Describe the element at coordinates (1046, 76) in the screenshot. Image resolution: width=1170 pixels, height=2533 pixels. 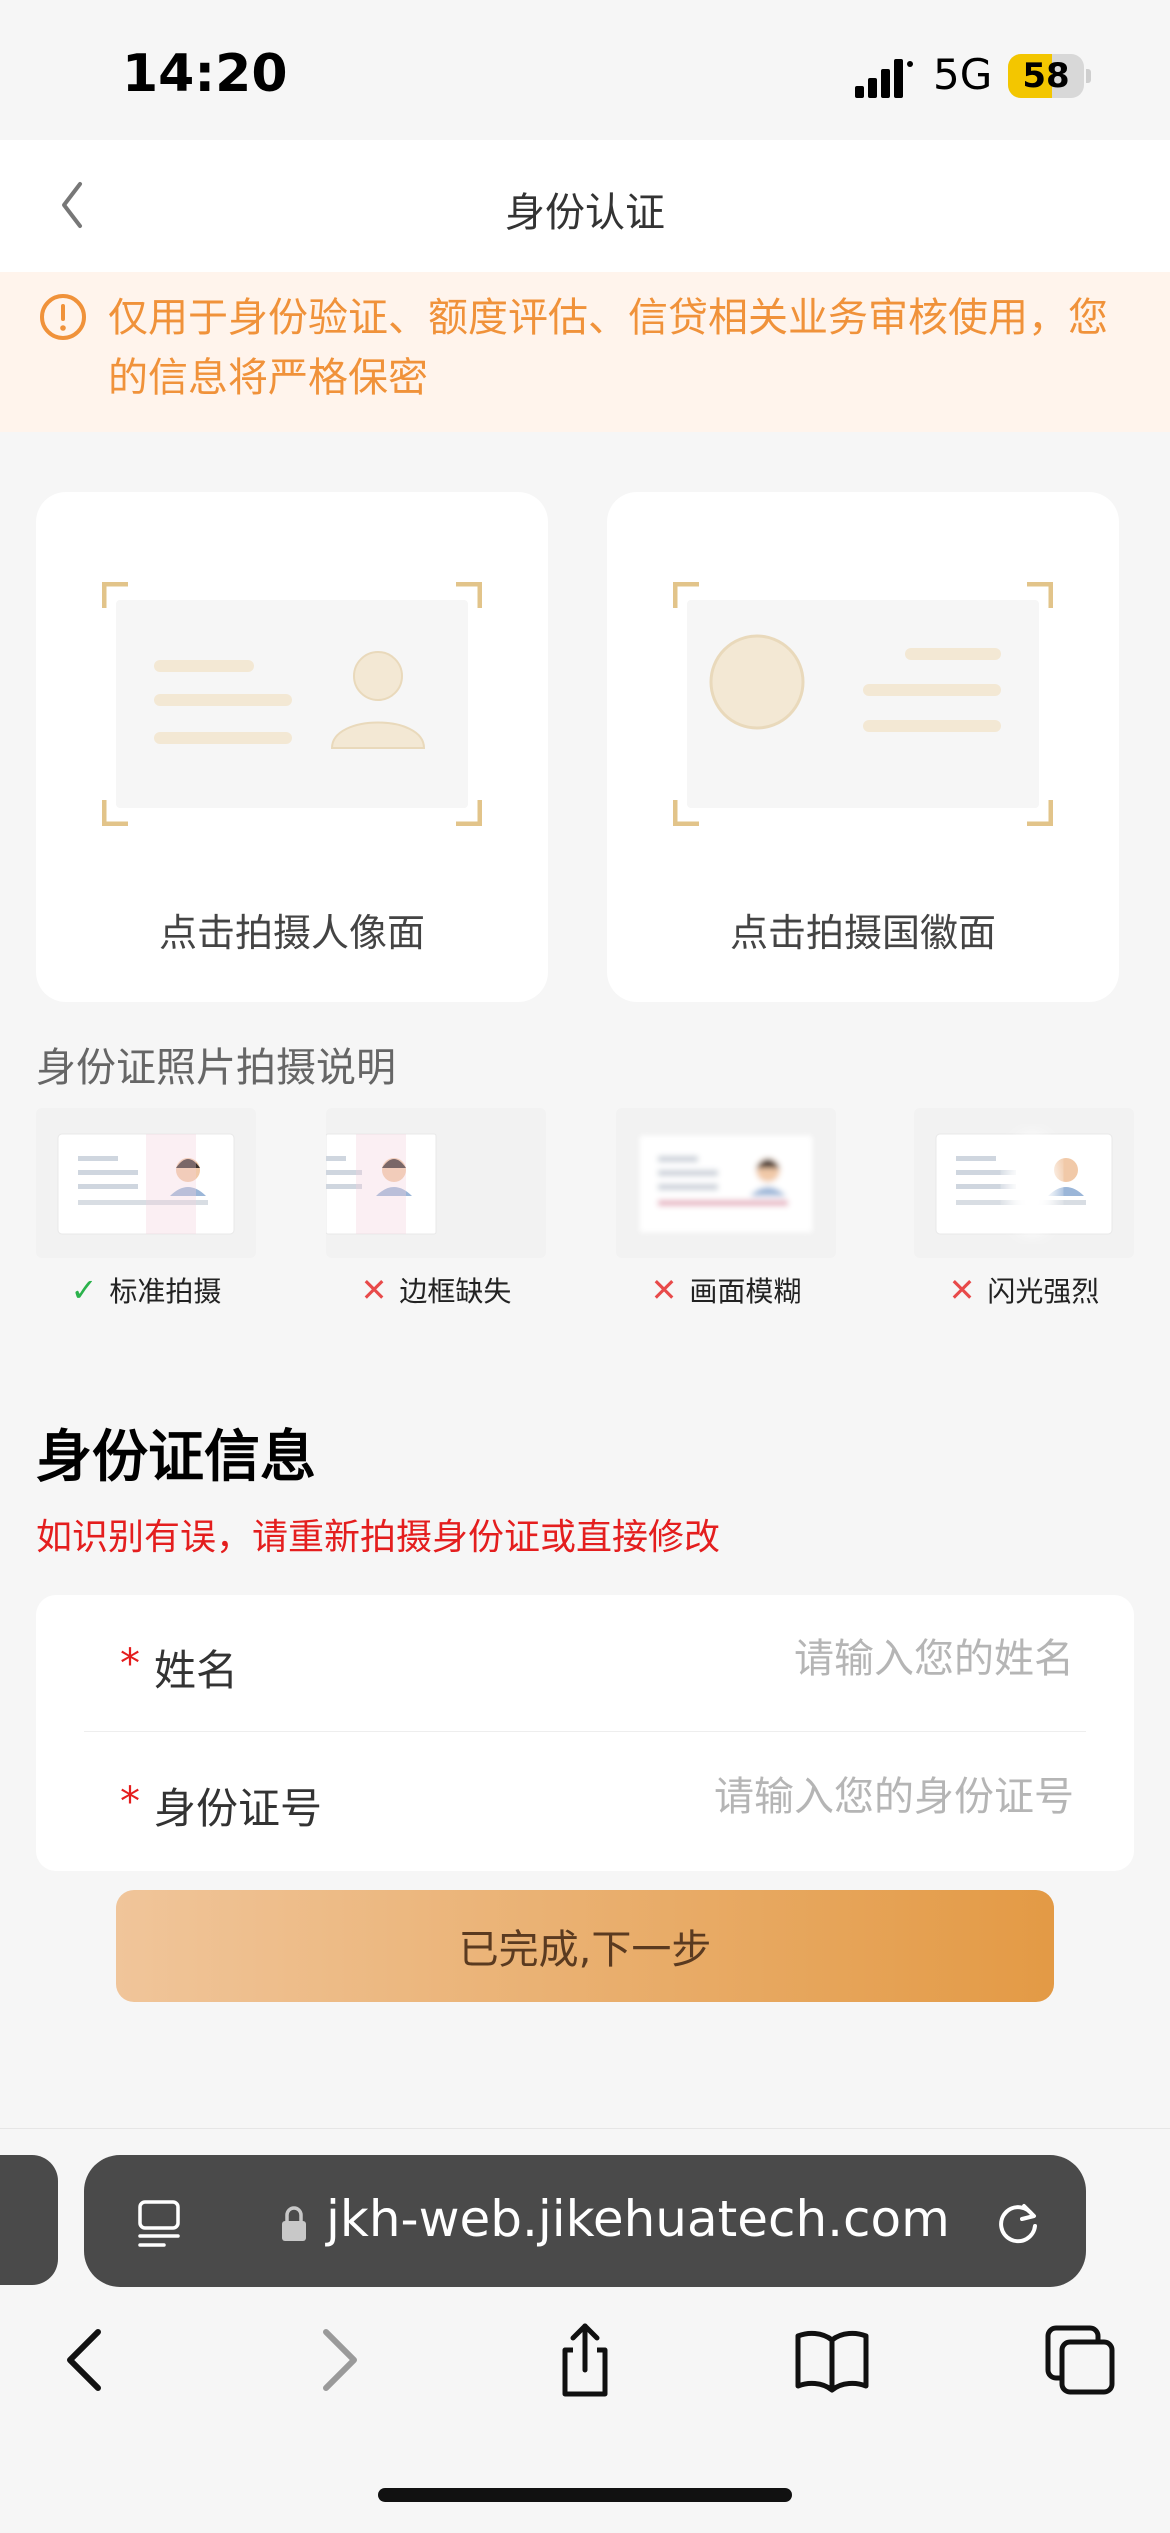
I see `battery-percent: 58` at that location.